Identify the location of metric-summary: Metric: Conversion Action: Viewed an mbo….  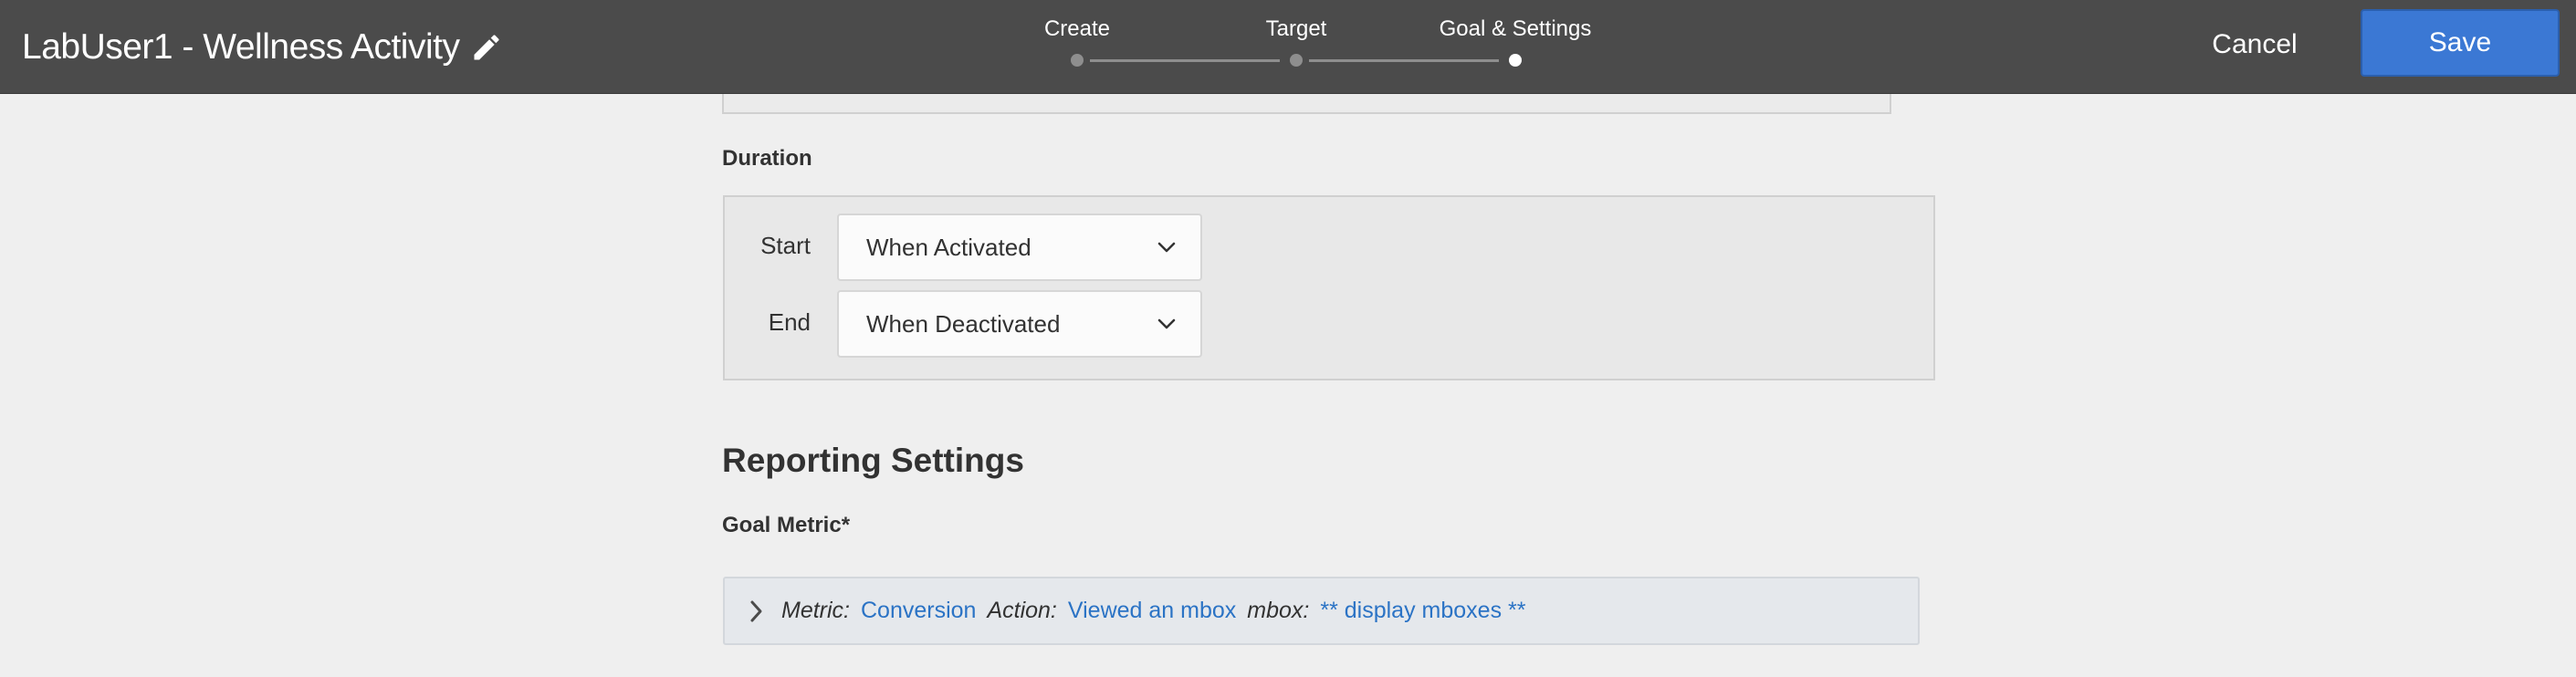
(1158, 611).